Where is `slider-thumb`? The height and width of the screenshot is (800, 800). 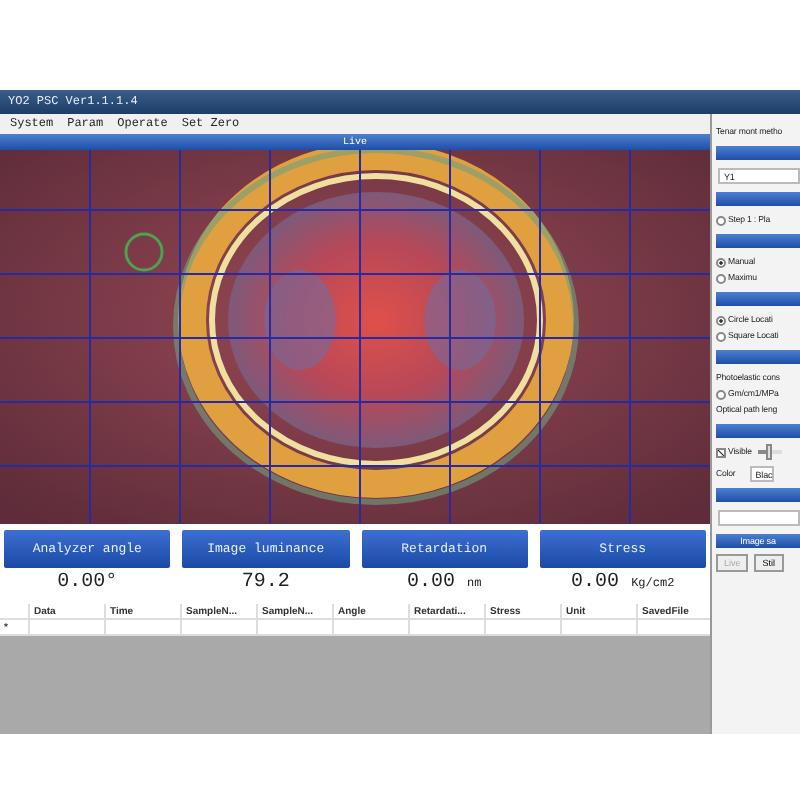 slider-thumb is located at coordinates (769, 452).